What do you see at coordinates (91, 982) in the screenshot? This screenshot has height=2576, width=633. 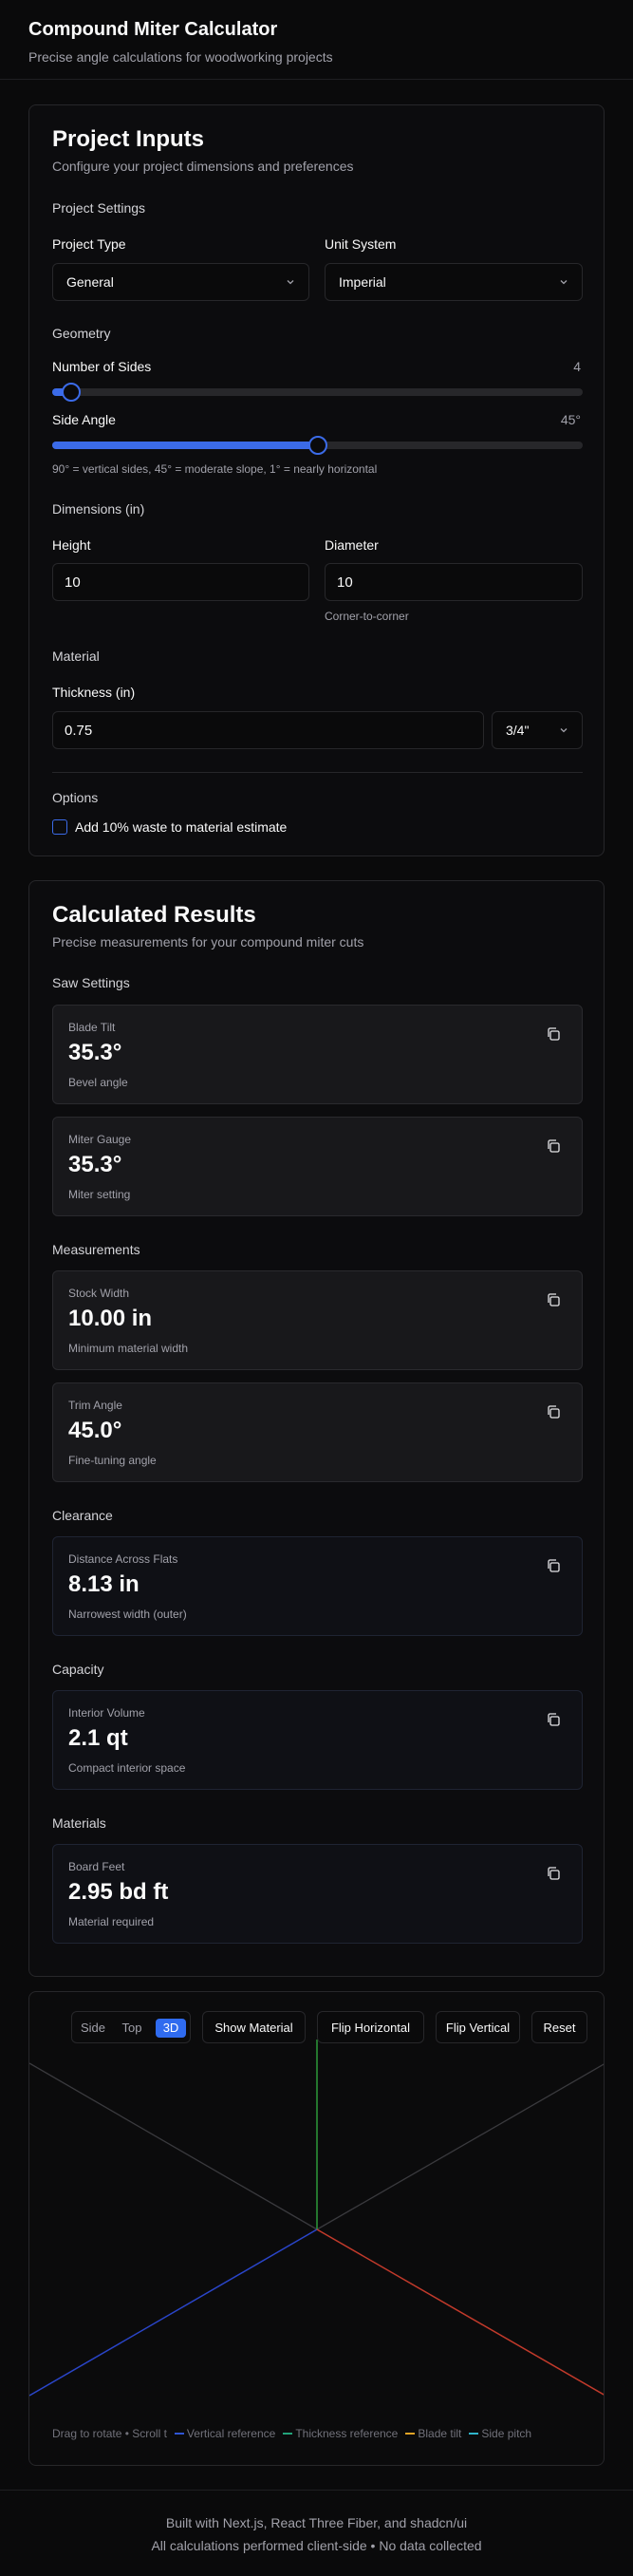 I see `saw-settings-heading: Saw Settings` at bounding box center [91, 982].